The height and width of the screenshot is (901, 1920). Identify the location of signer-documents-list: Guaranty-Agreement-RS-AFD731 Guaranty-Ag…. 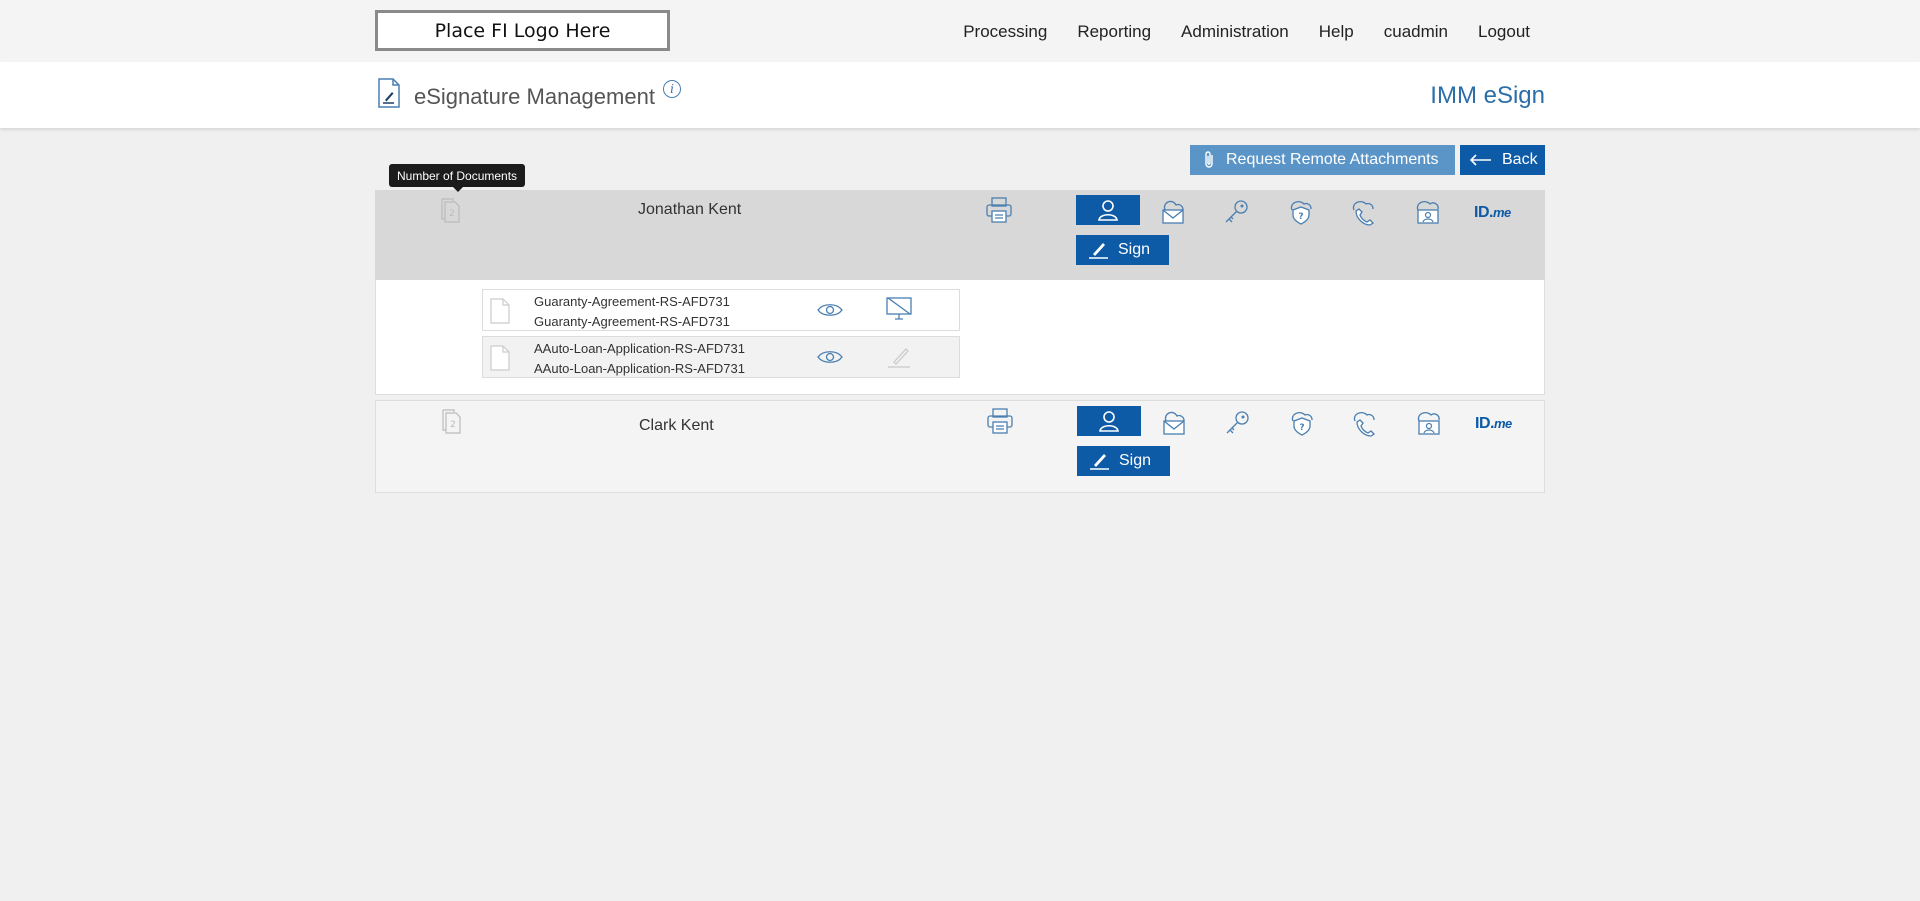
(960, 337).